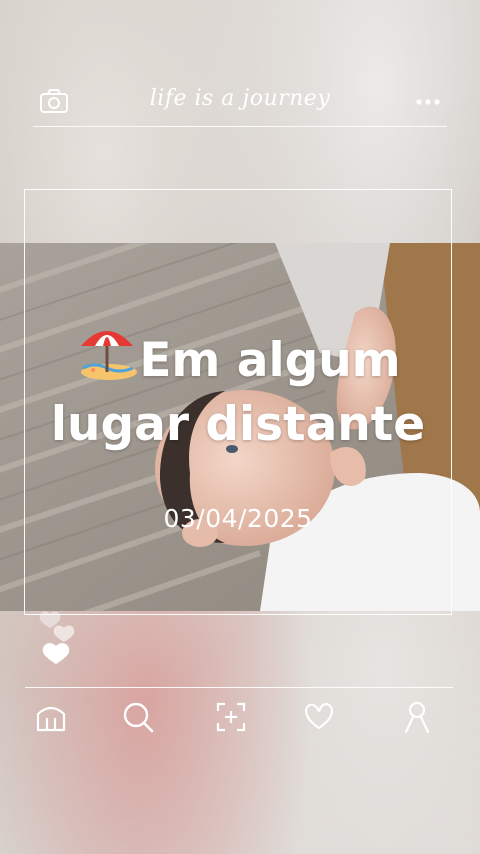 Image resolution: width=480 pixels, height=854 pixels. I want to click on top-bar: life is a journey, so click(240, 102).